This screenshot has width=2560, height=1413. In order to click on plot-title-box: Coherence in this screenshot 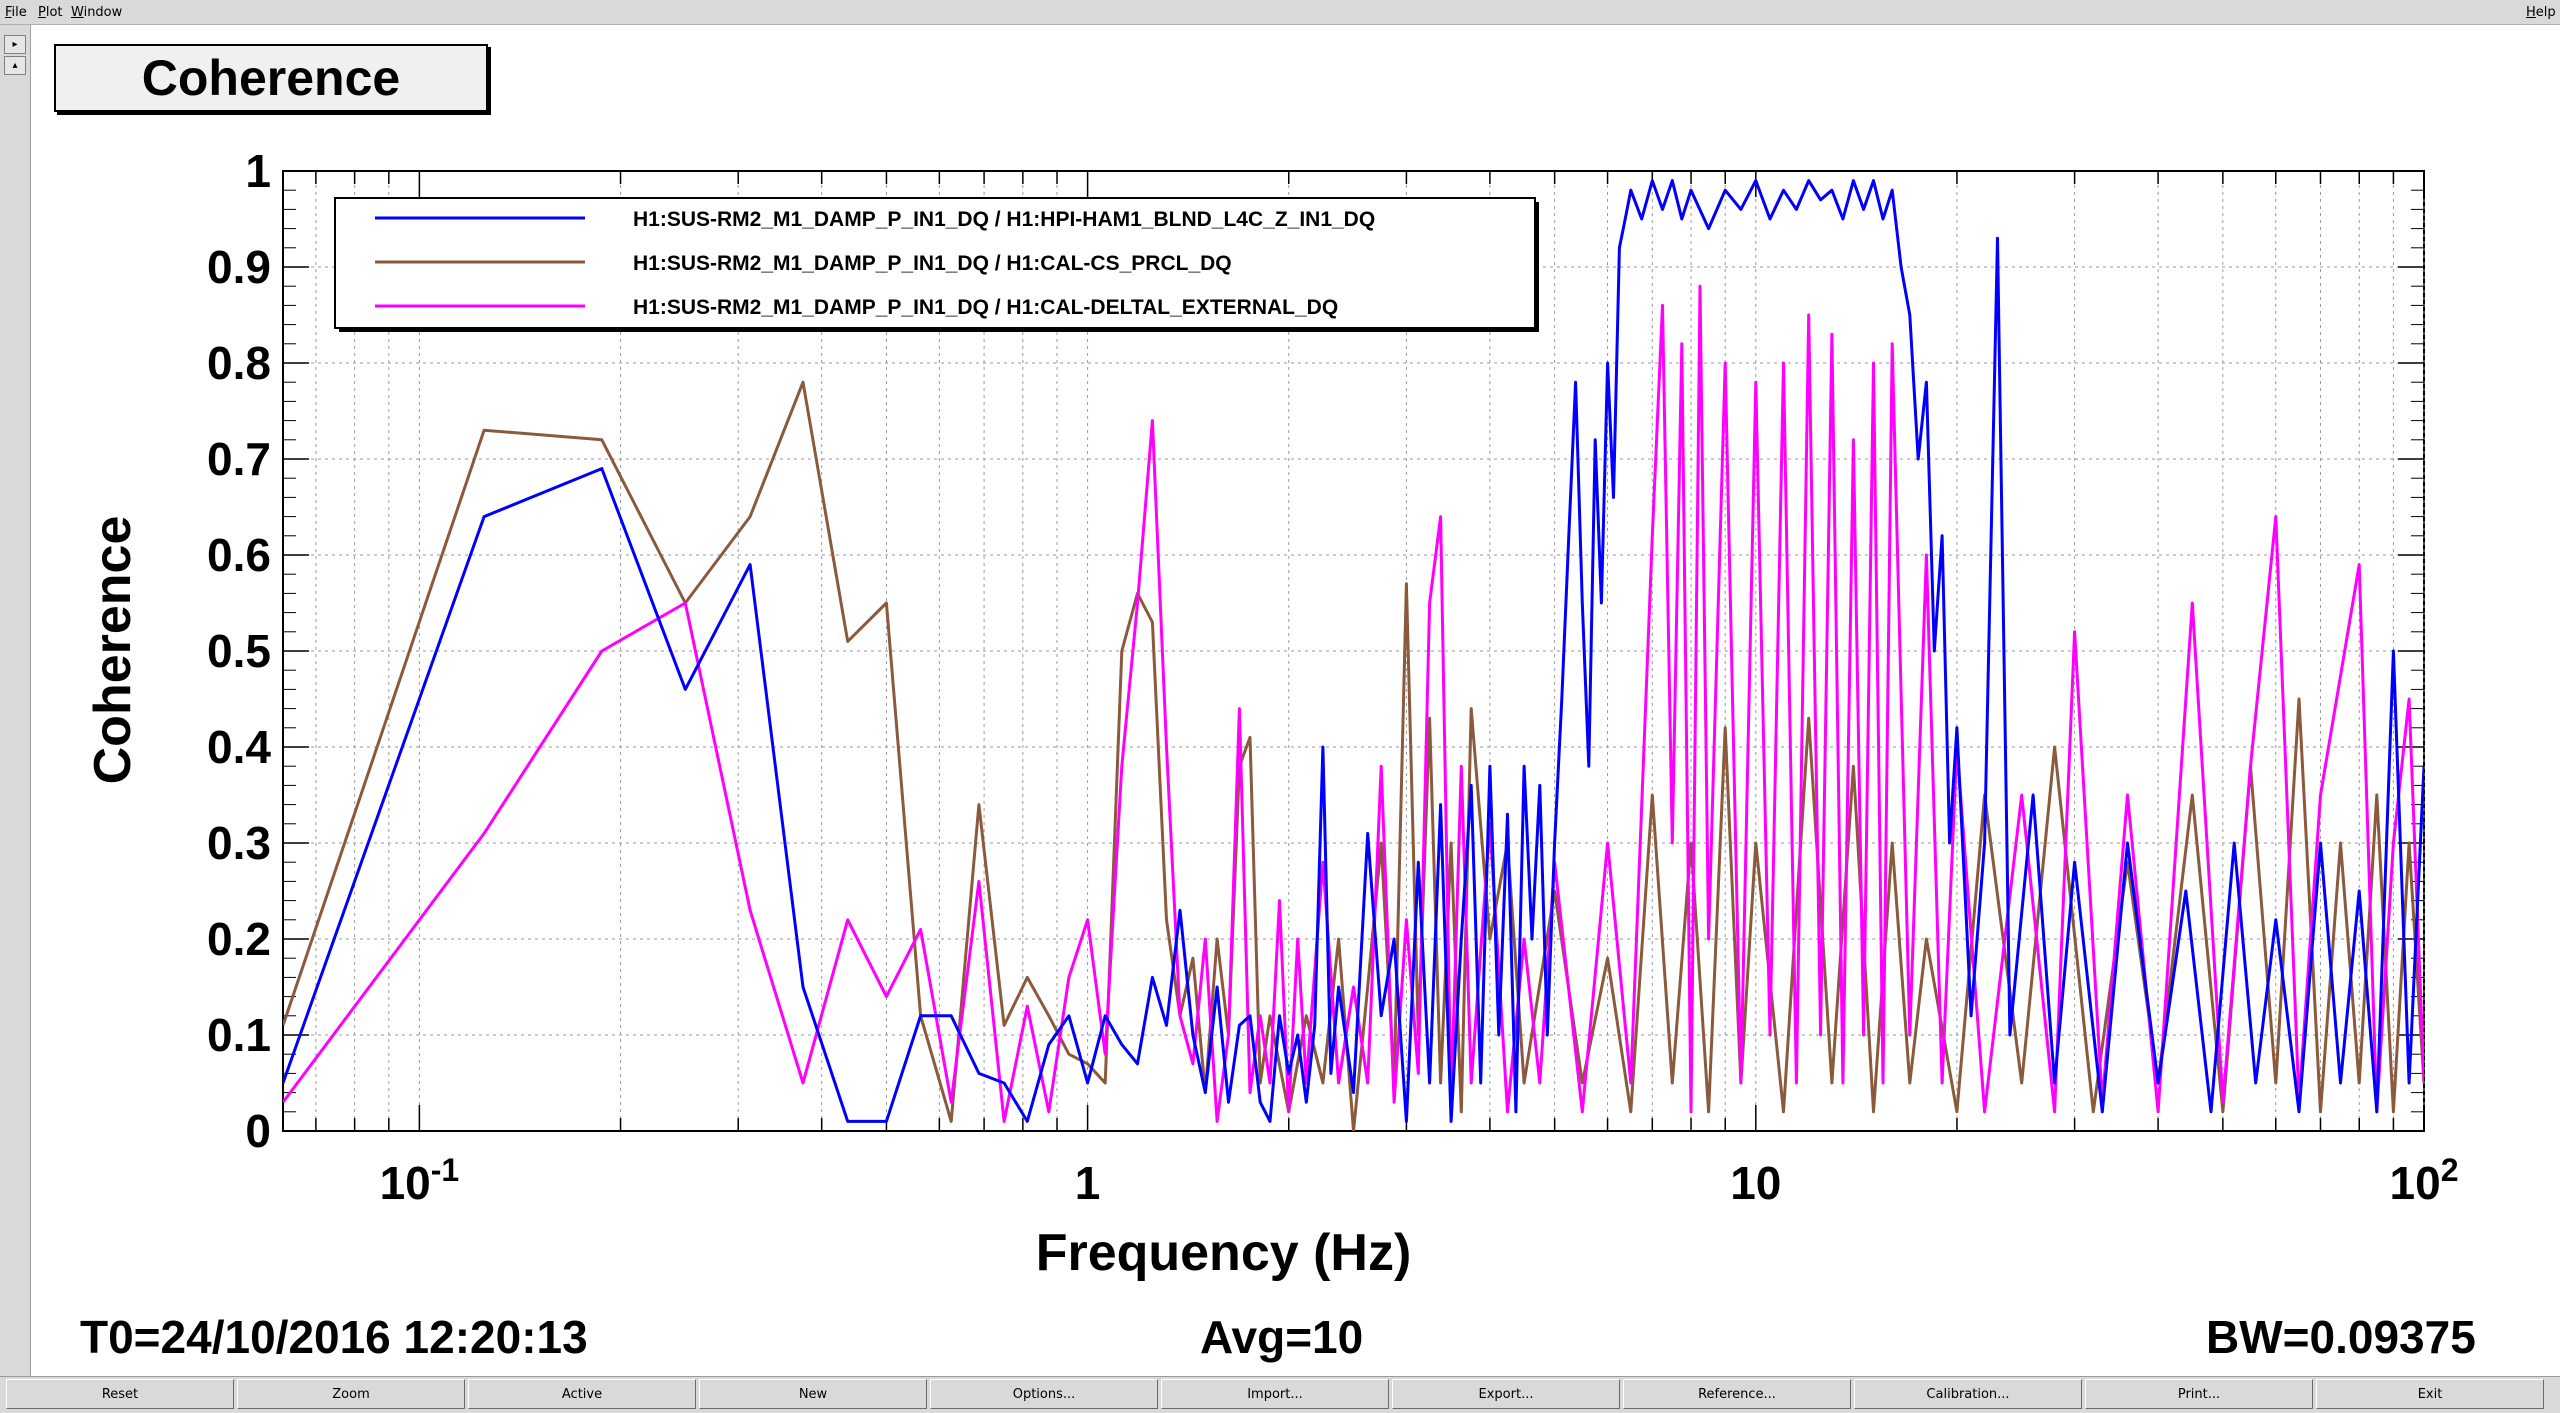, I will do `click(271, 78)`.